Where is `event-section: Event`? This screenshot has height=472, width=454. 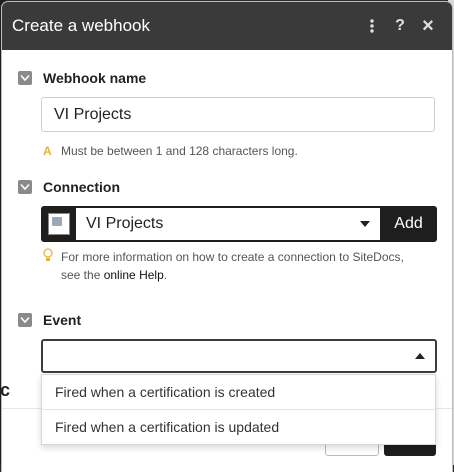
event-section: Event is located at coordinates (227, 320).